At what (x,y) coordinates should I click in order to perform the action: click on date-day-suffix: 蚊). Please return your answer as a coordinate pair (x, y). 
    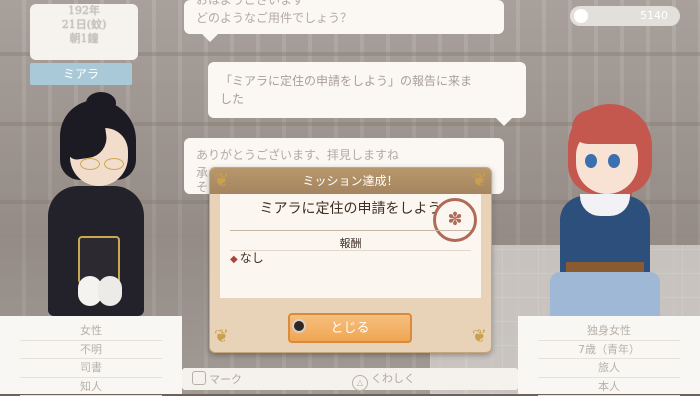
    Looking at the image, I should click on (98, 24).